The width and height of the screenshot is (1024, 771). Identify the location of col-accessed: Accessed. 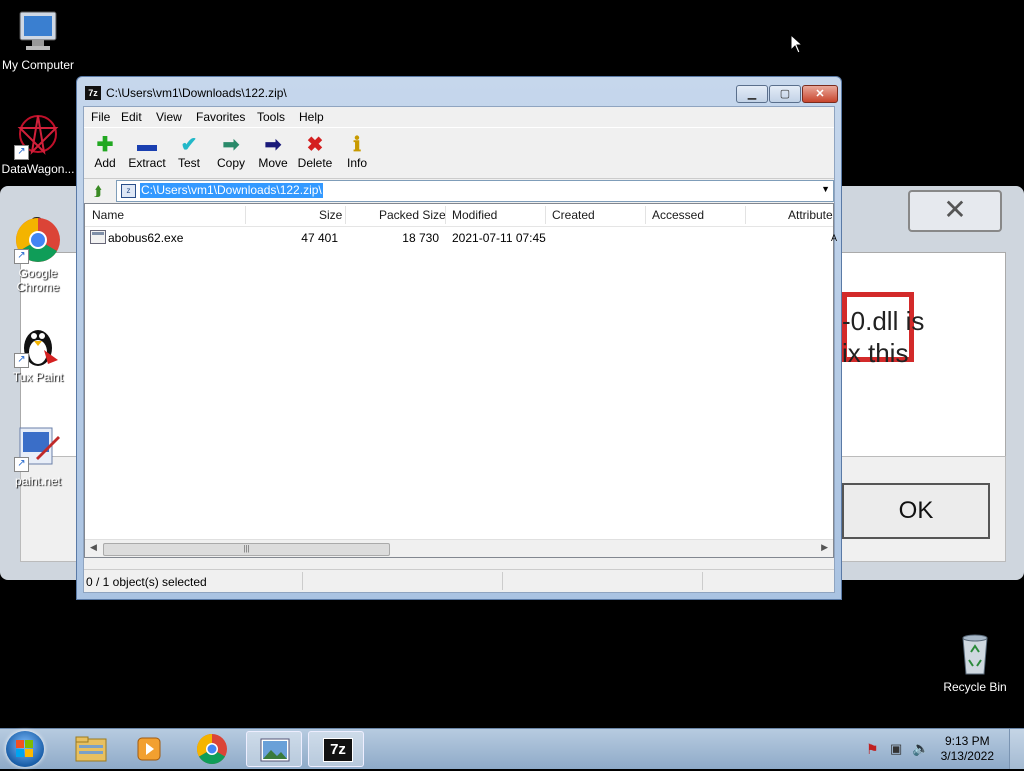
(678, 215).